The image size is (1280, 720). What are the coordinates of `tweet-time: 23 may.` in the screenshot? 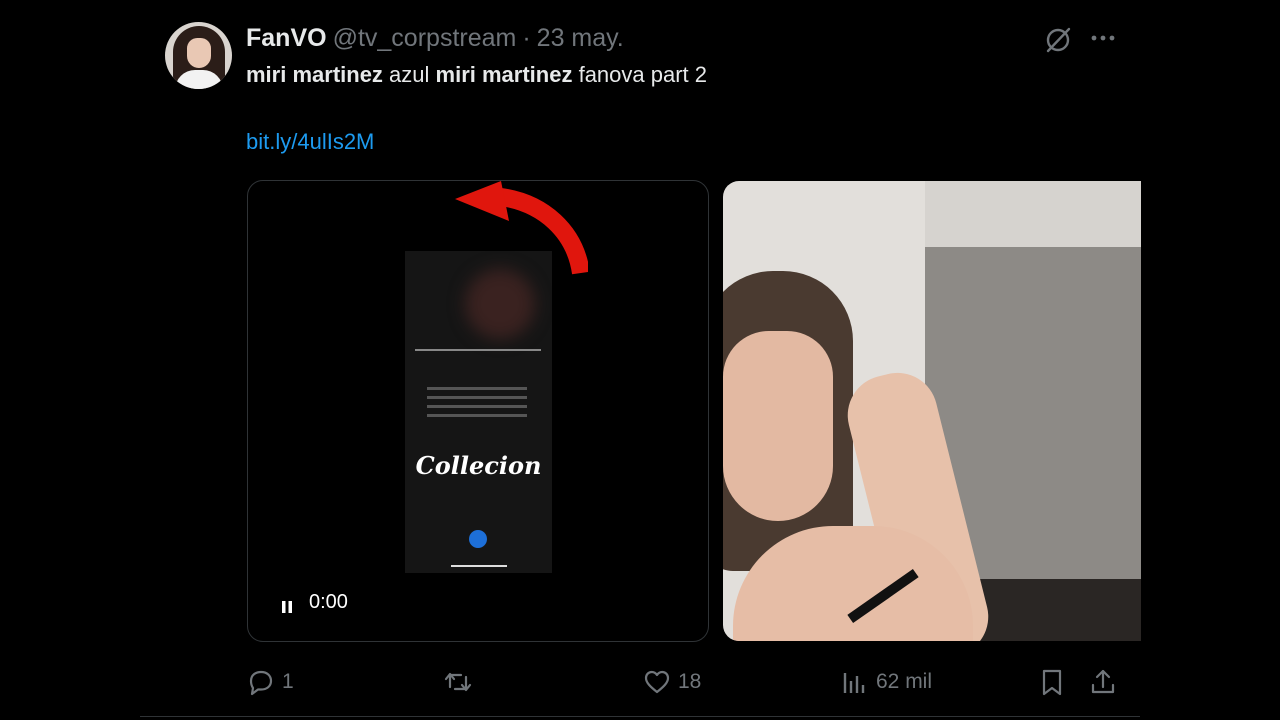 It's located at (580, 38).